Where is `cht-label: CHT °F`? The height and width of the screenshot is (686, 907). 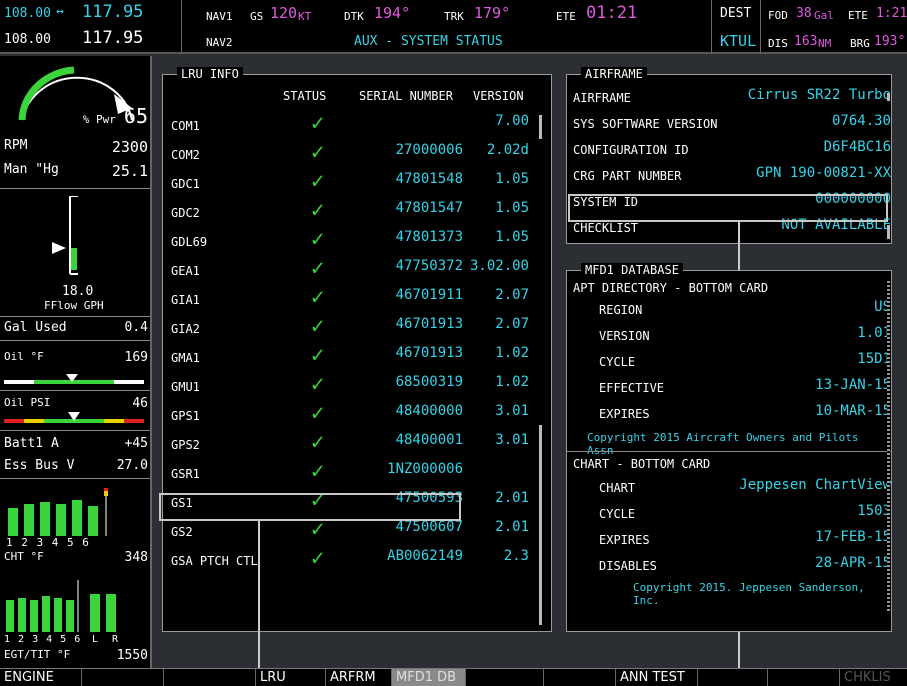 cht-label: CHT °F is located at coordinates (24, 556).